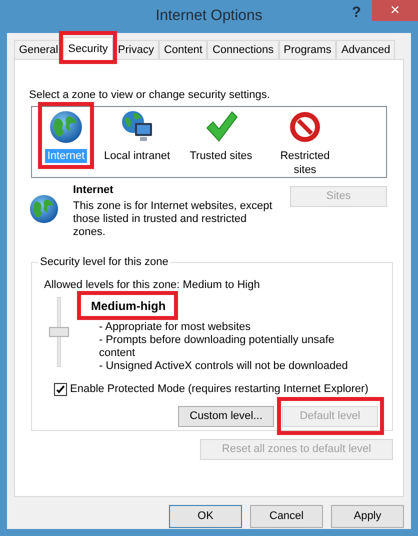 Image resolution: width=418 pixels, height=536 pixels. Describe the element at coordinates (305, 127) in the screenshot. I see `no-entry-icon` at that location.